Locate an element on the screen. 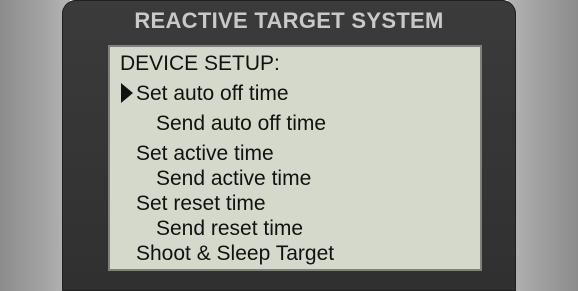 The height and width of the screenshot is (291, 578). menu-item-set-active-time: Set active time is located at coordinates (205, 154).